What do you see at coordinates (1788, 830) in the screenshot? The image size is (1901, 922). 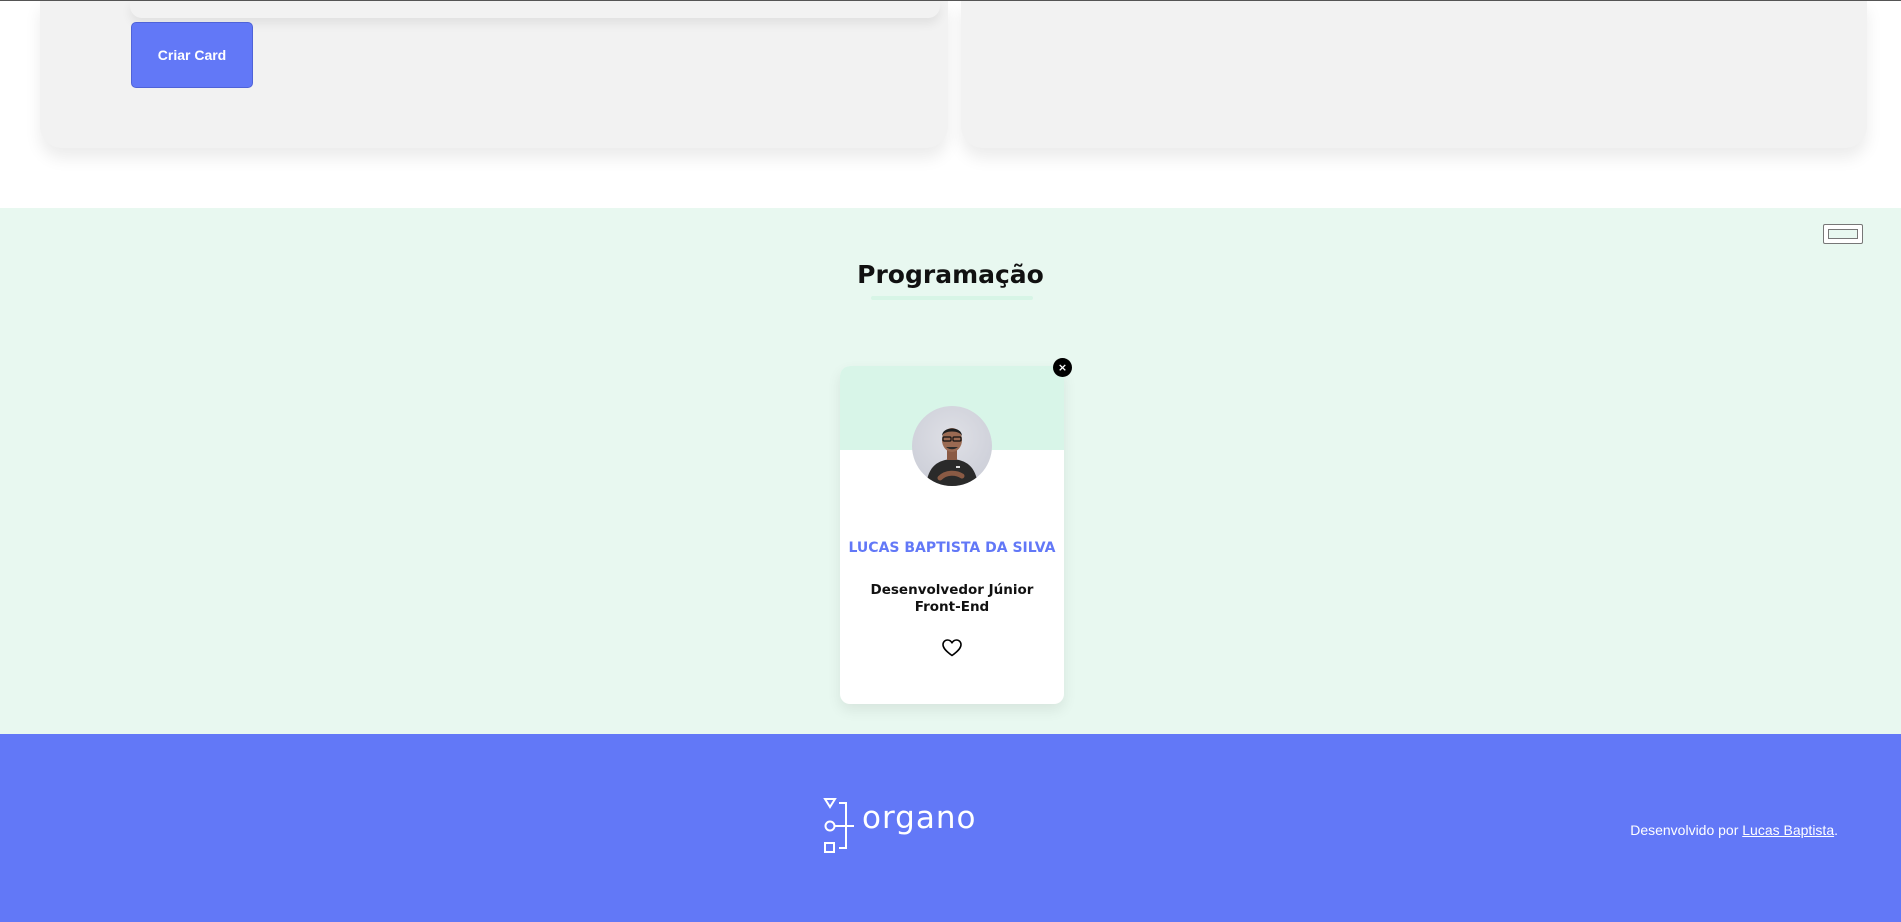 I see `author-link: Lucas Baptista` at bounding box center [1788, 830].